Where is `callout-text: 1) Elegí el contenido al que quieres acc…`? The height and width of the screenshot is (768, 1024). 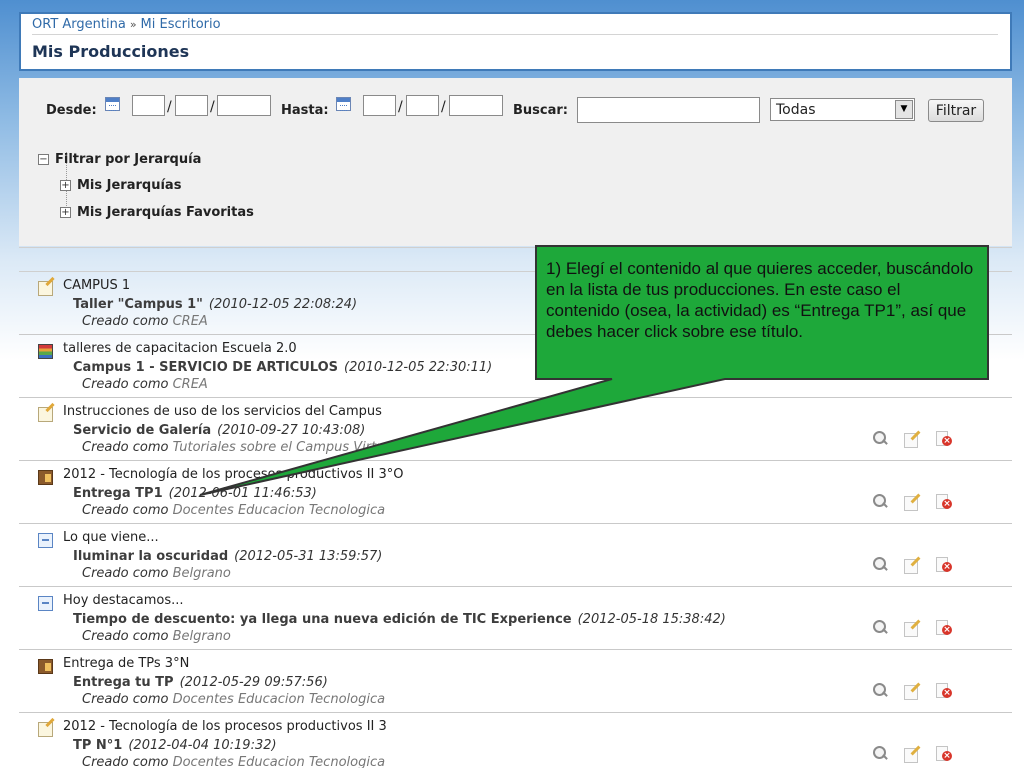 callout-text: 1) Elegí el contenido al que quieres acc… is located at coordinates (760, 300).